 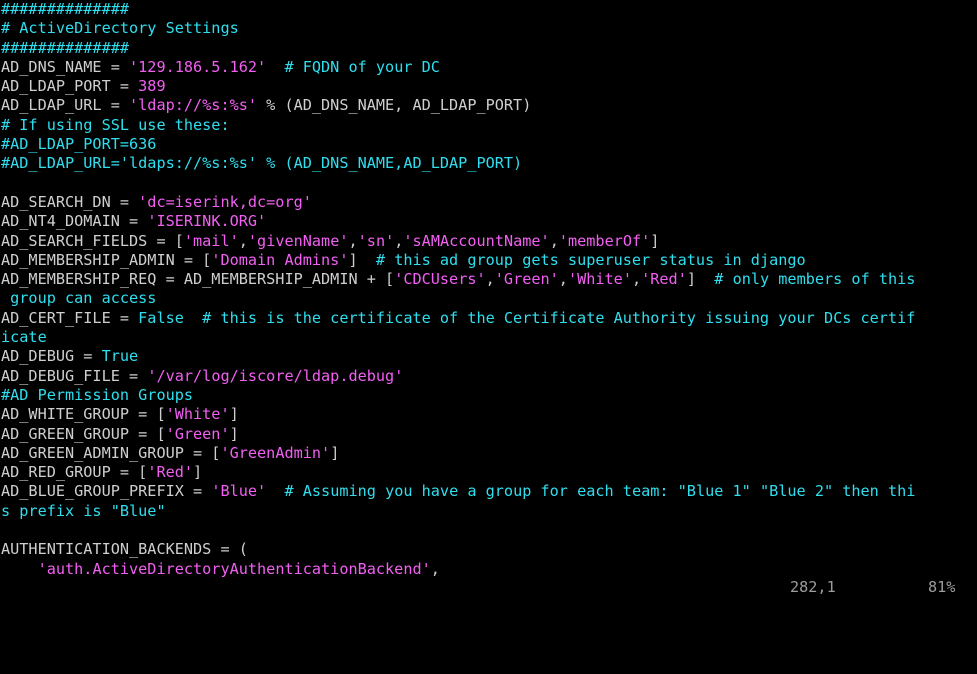 I want to click on editor-status-line: 282,1 81%, so click(x=488, y=587).